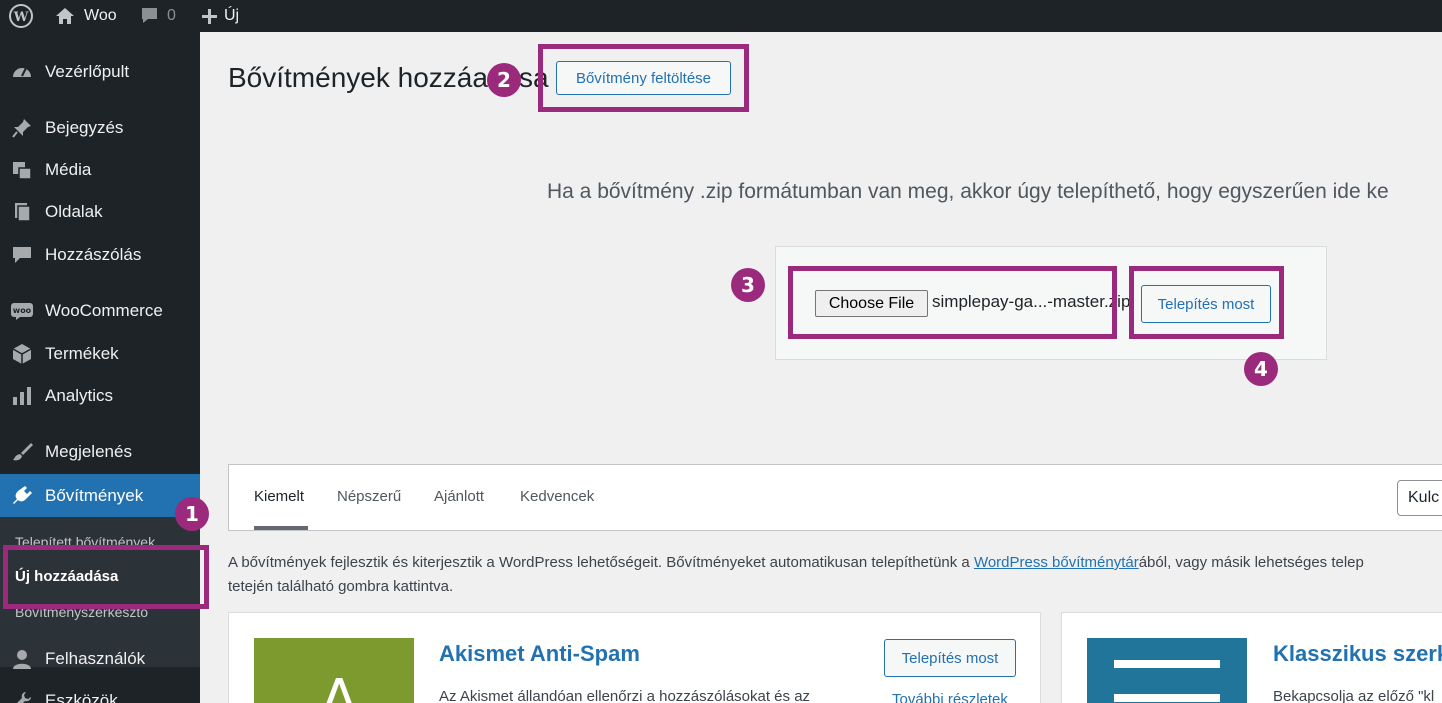 The image size is (1442, 703). What do you see at coordinates (1251, 562) in the screenshot?
I see `intro-text-part2: ából, vagy másik lehetséges telep` at bounding box center [1251, 562].